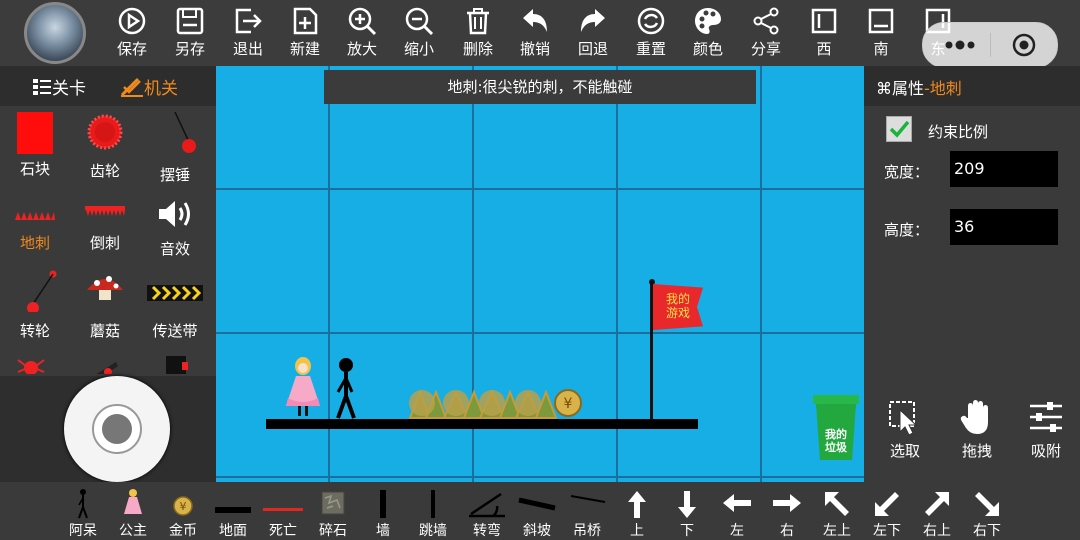 This screenshot has height=540, width=1080. Describe the element at coordinates (937, 531) in the screenshot. I see `bottom-item-label: 右上` at that location.